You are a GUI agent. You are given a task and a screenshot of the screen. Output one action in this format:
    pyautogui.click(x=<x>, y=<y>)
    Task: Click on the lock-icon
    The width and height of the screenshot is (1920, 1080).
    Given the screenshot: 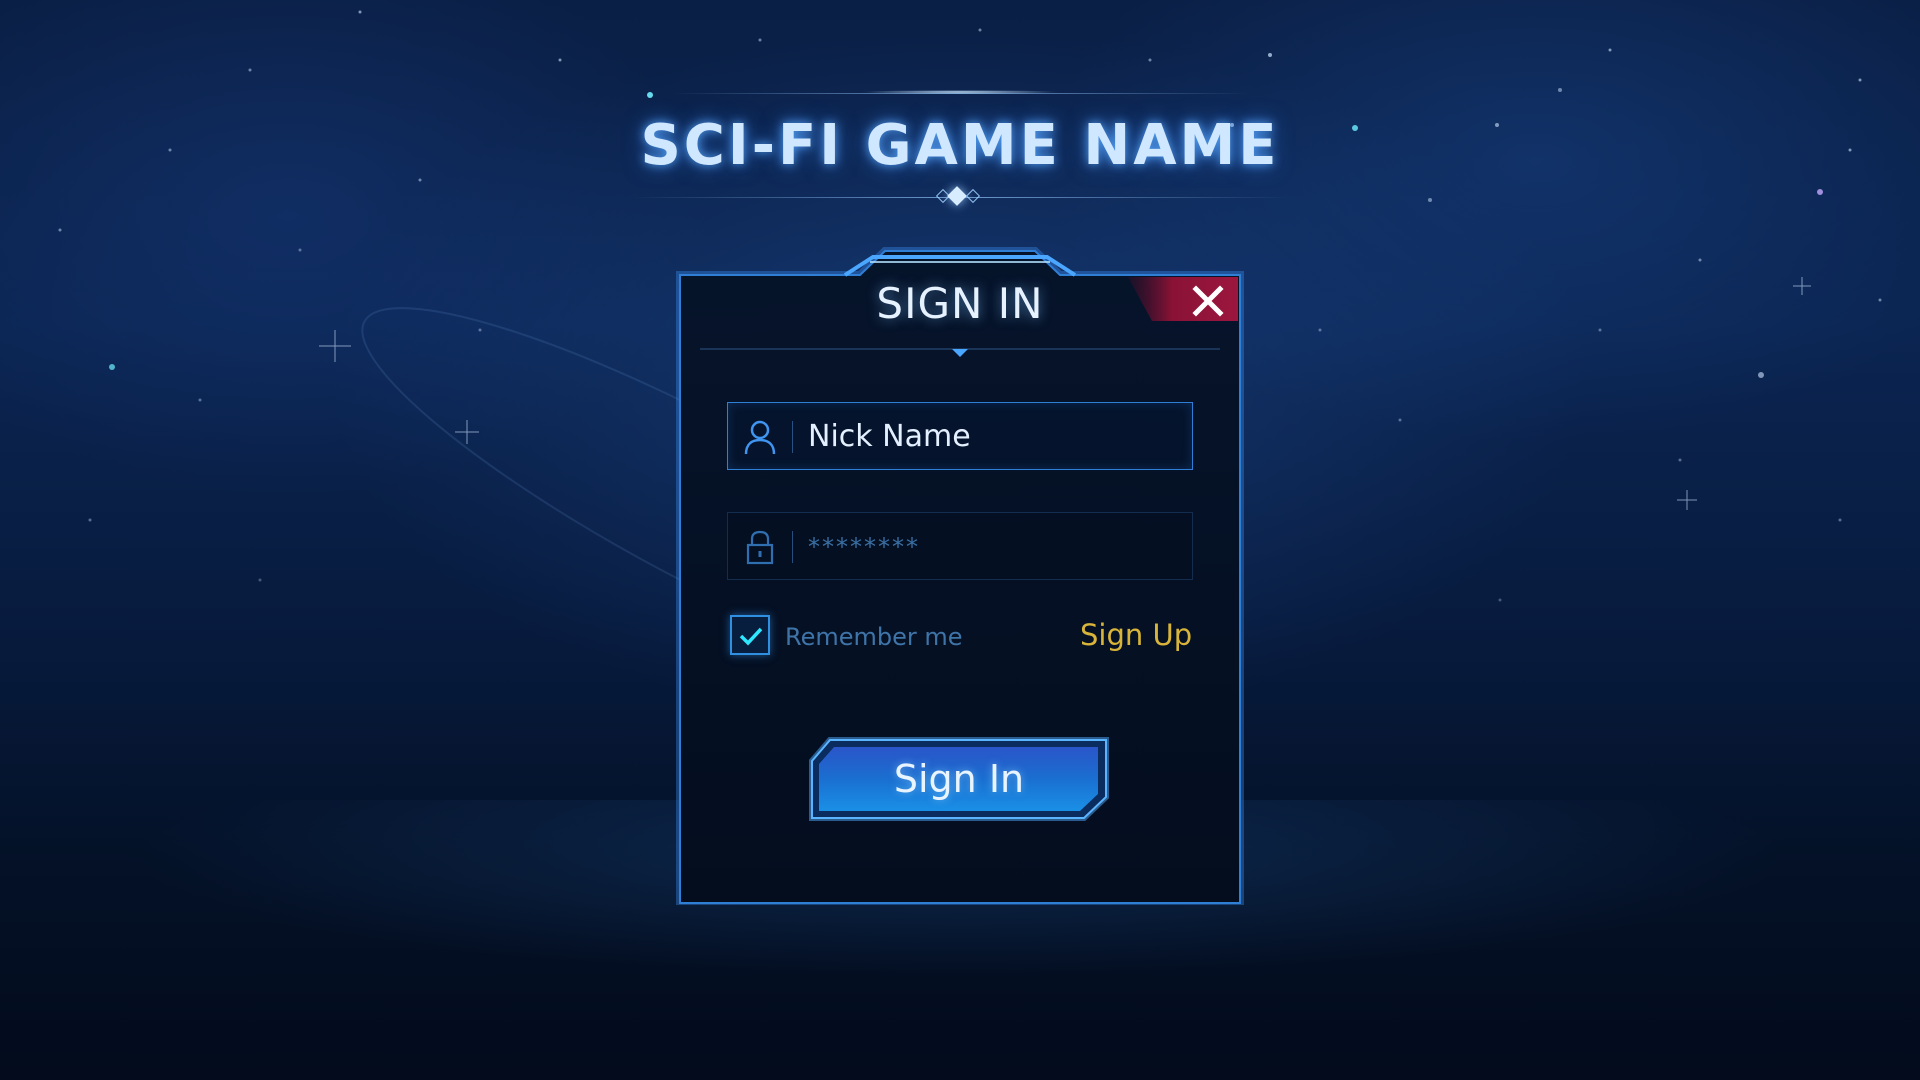 What is the action you would take?
    pyautogui.click(x=760, y=547)
    